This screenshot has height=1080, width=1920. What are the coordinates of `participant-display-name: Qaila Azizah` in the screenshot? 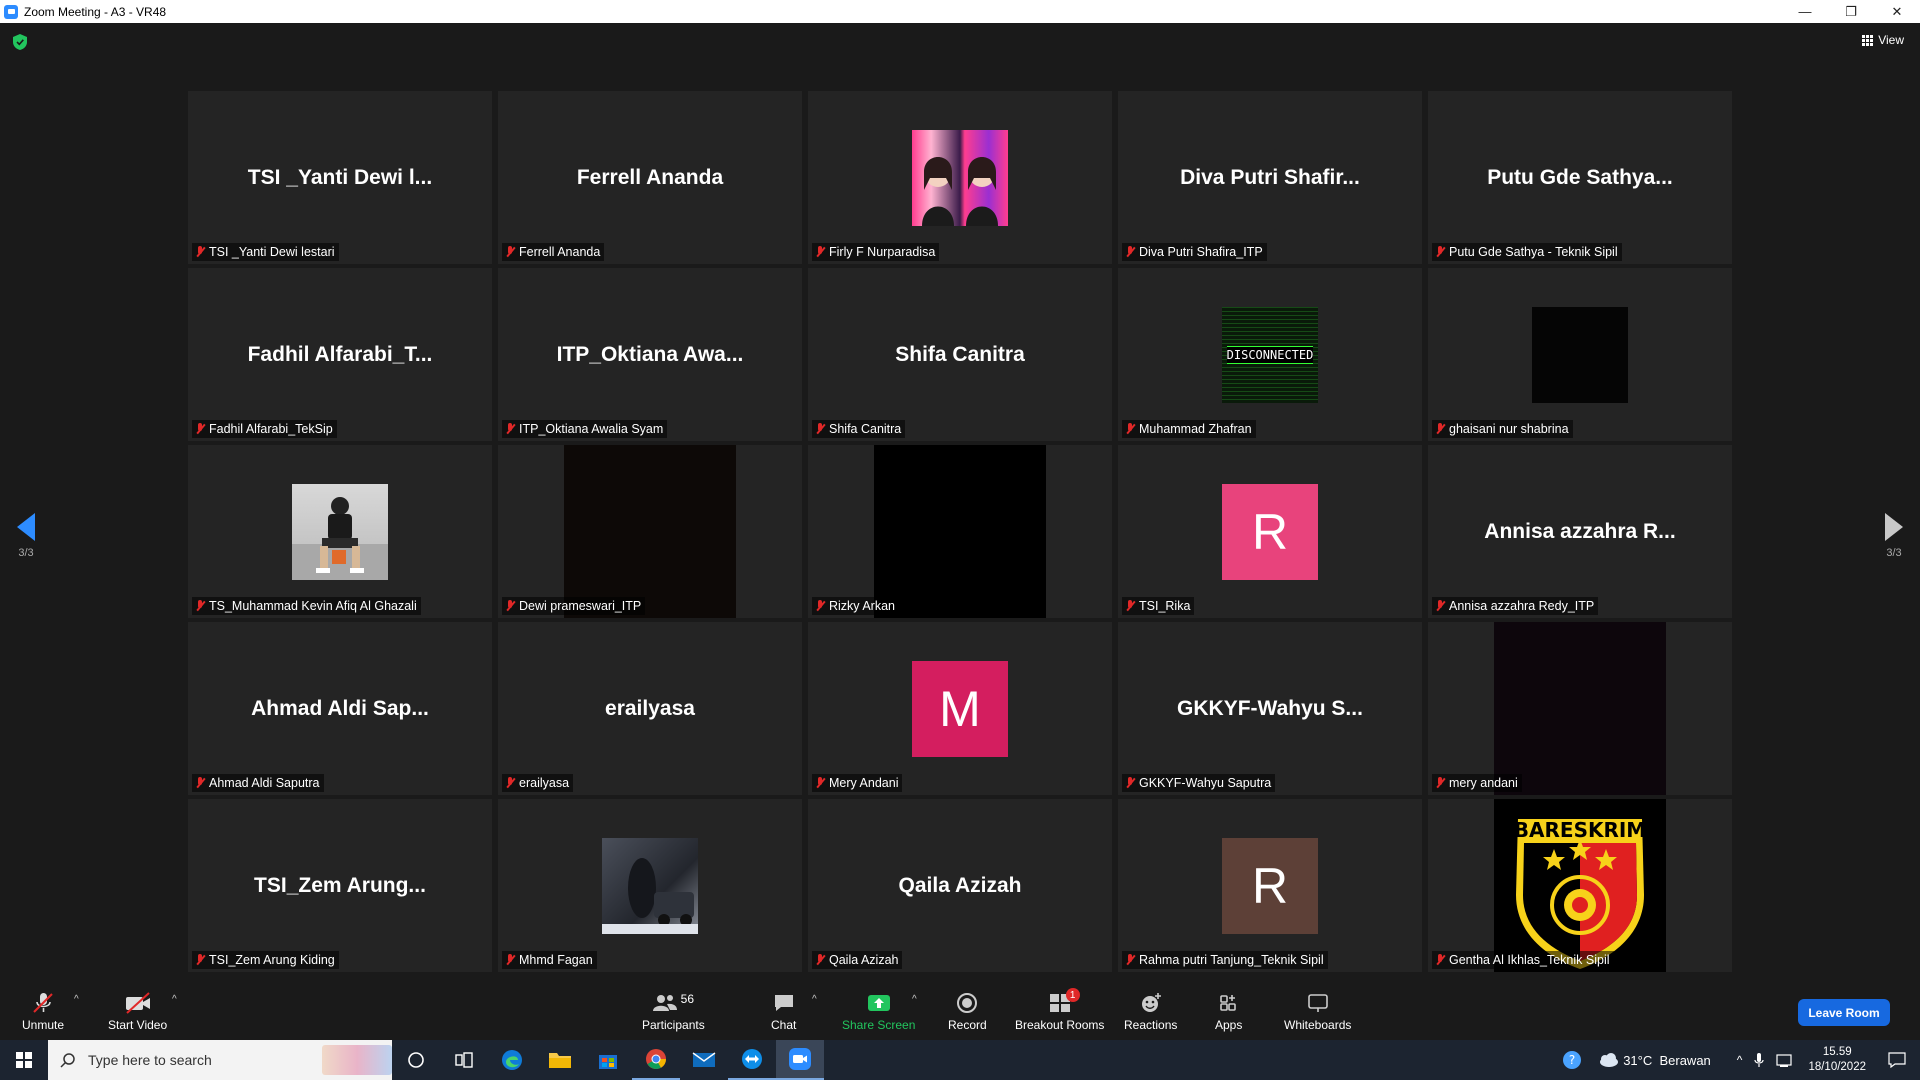 It's located at (960, 885).